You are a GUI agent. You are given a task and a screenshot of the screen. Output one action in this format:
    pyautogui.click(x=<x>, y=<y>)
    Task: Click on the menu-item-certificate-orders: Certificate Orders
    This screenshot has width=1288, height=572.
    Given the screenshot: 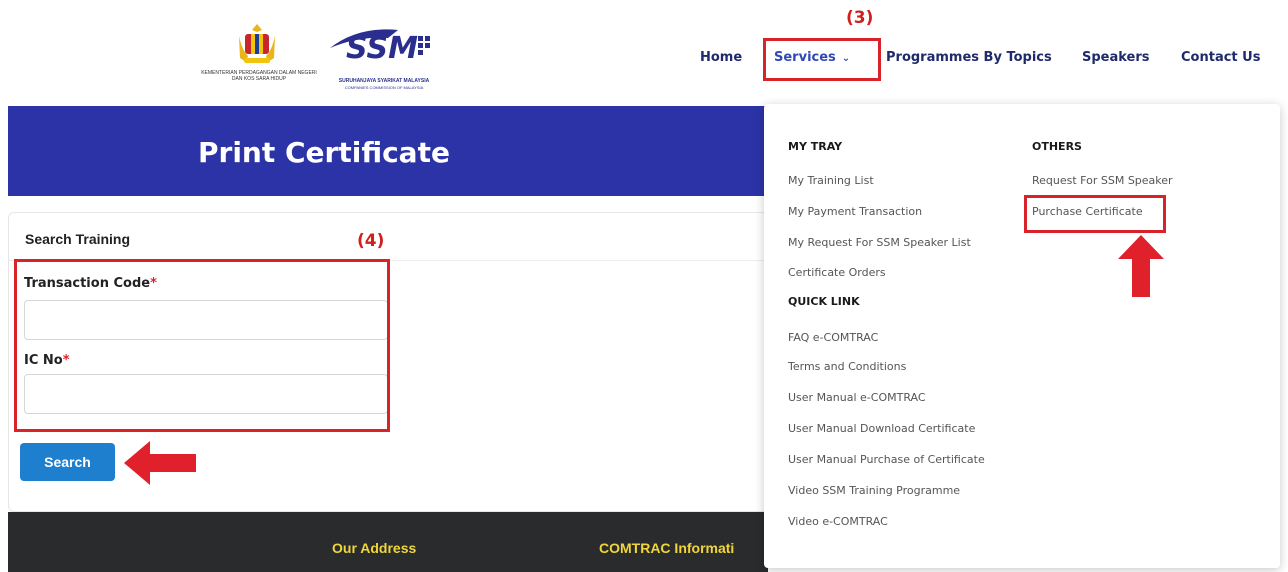 What is the action you would take?
    pyautogui.click(x=837, y=272)
    